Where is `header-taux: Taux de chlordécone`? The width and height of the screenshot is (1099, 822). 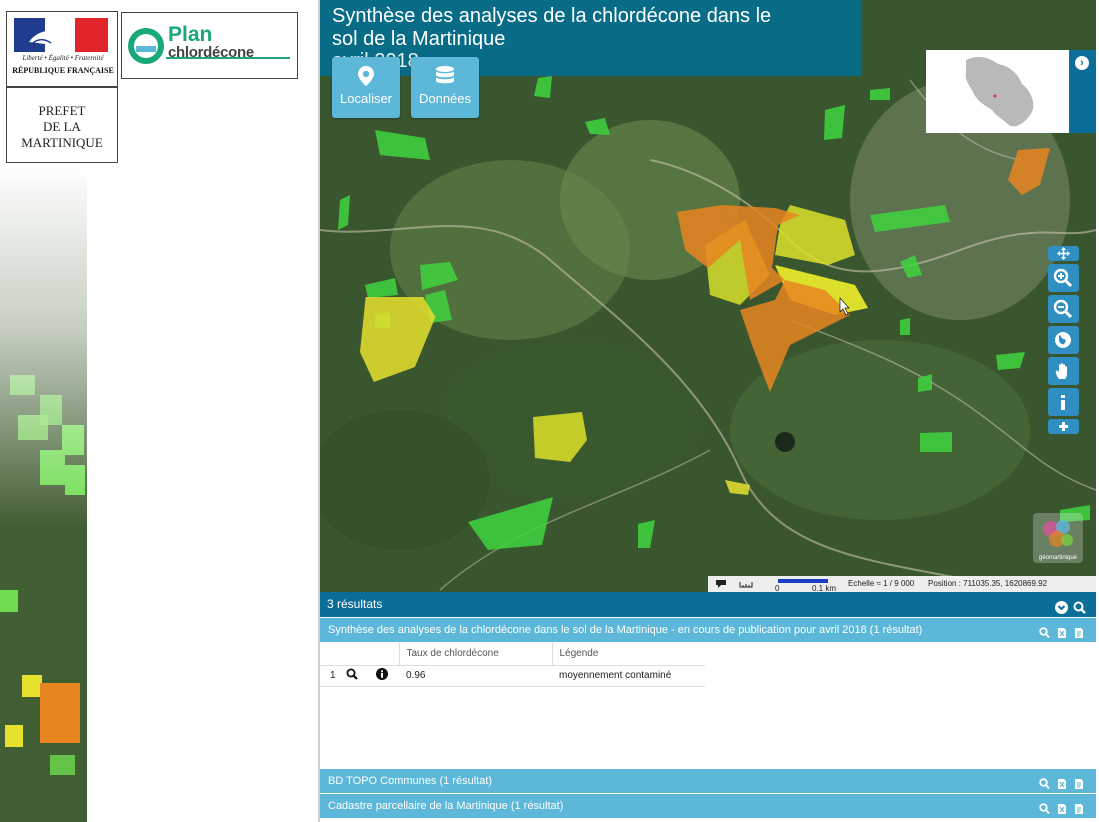 header-taux: Taux de chlordécone is located at coordinates (475, 654).